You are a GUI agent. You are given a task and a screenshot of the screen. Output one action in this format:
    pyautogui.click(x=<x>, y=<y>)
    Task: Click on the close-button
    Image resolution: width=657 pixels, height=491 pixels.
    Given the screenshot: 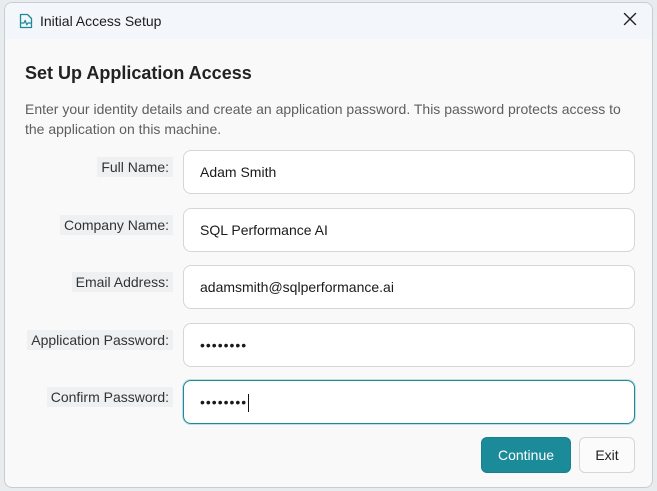 What is the action you would take?
    pyautogui.click(x=630, y=21)
    